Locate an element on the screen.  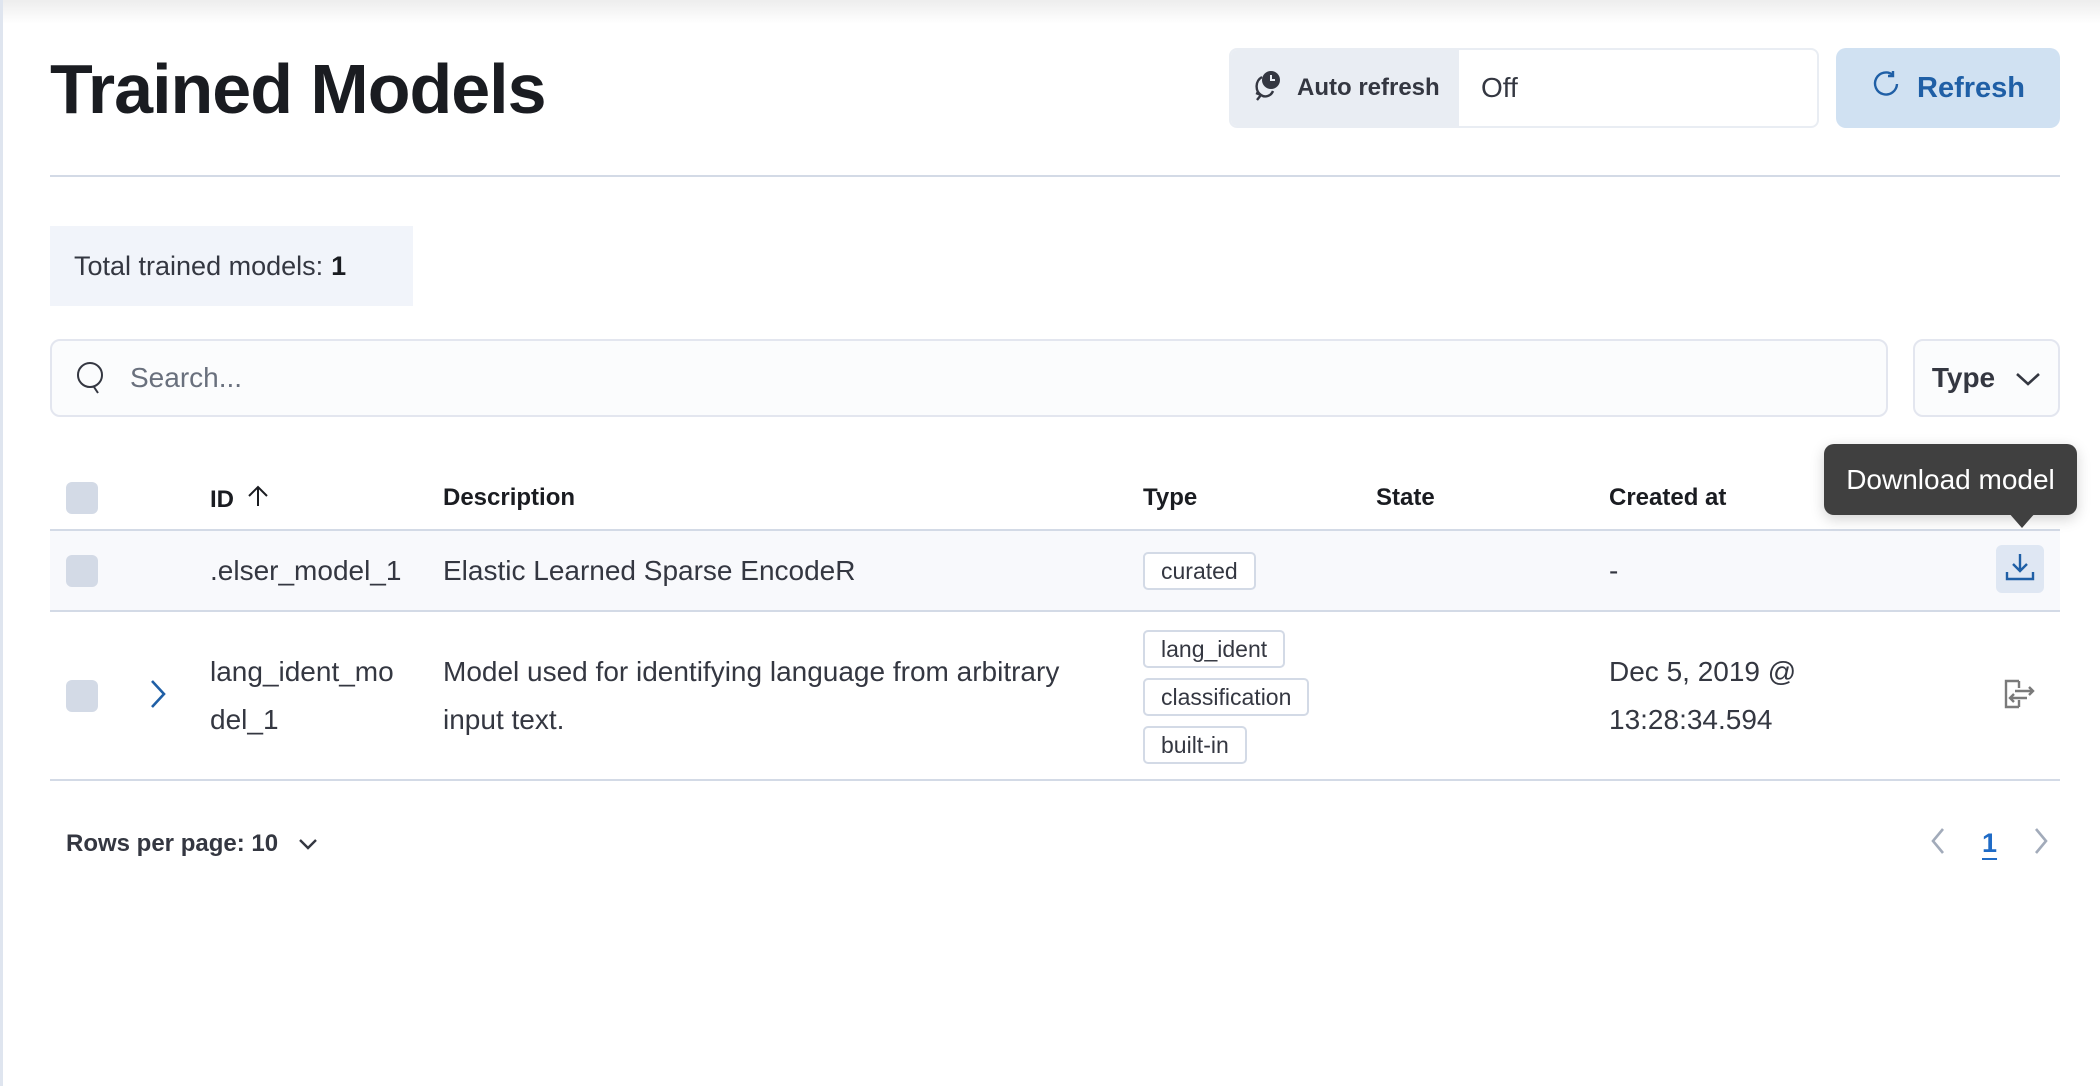
model-description: Elastic Learned Sparse EncodeR is located at coordinates (649, 570).